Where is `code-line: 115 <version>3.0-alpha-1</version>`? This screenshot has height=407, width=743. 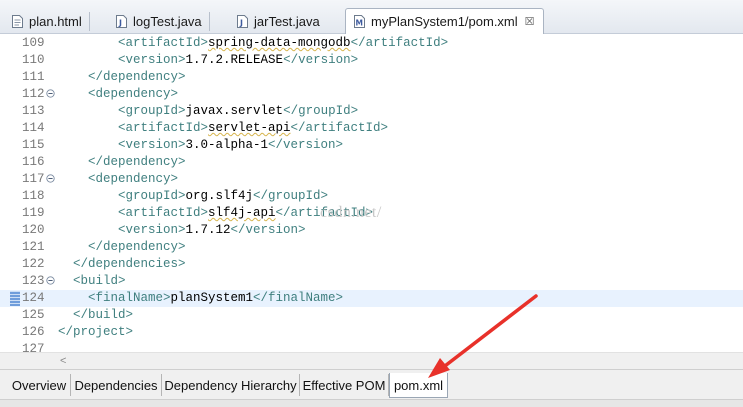 code-line: 115 <version>3.0-alpha-1</version> is located at coordinates (371, 145).